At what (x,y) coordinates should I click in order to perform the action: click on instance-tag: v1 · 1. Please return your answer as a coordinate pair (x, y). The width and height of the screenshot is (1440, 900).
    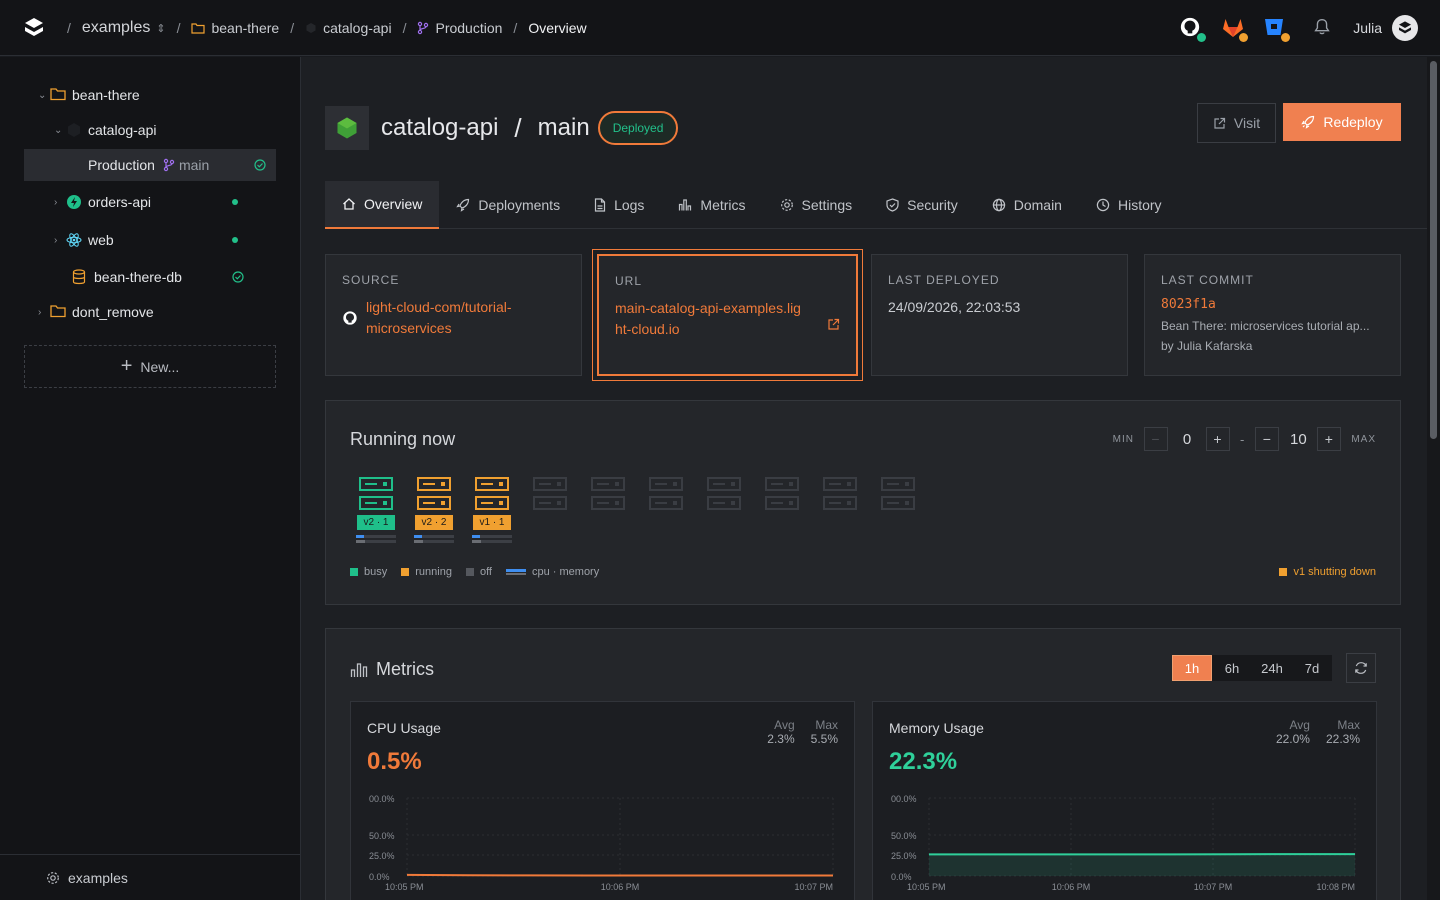
    Looking at the image, I should click on (492, 522).